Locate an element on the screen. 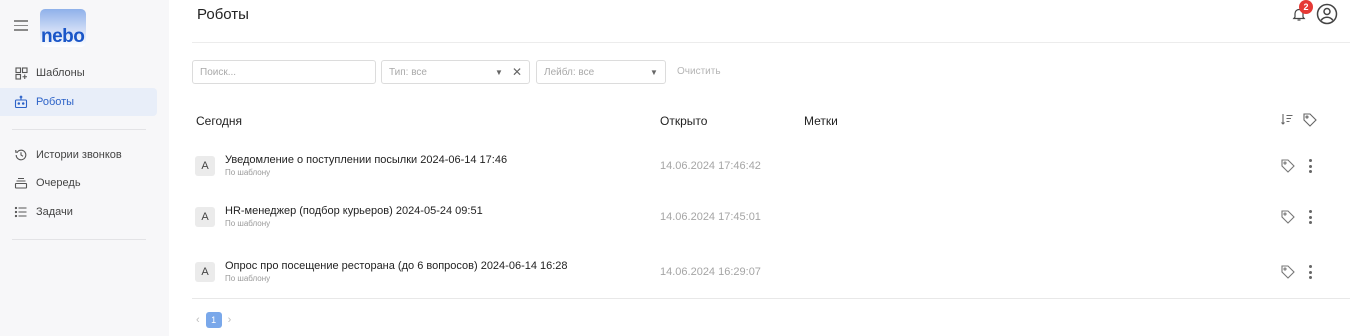 Image resolution: width=1362 pixels, height=336 pixels. sidebar-item-queue: Очередь is located at coordinates (78, 183).